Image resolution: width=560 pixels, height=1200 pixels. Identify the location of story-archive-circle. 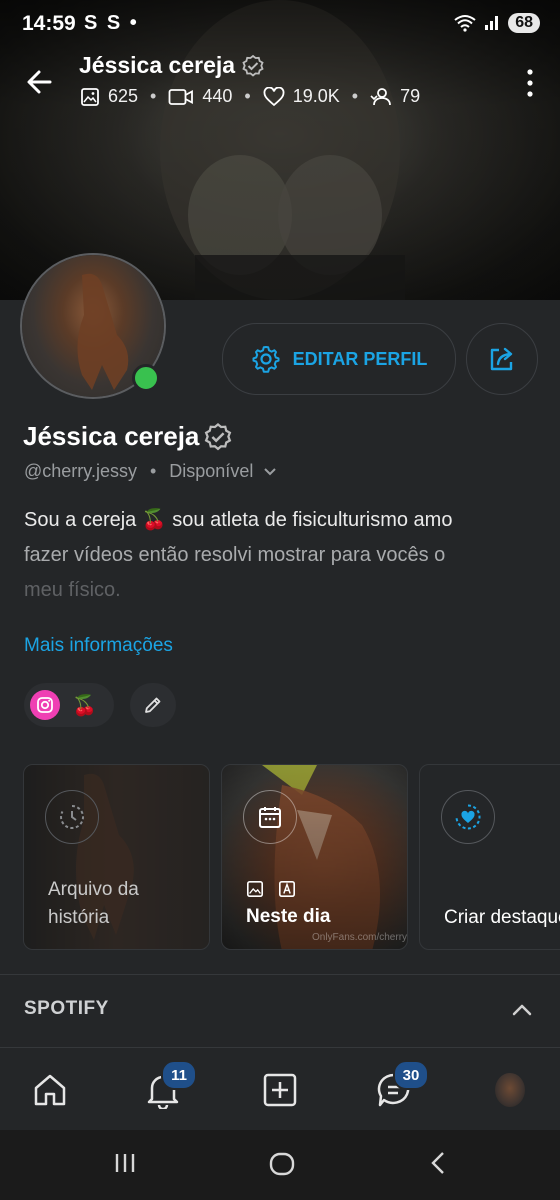
(72, 817).